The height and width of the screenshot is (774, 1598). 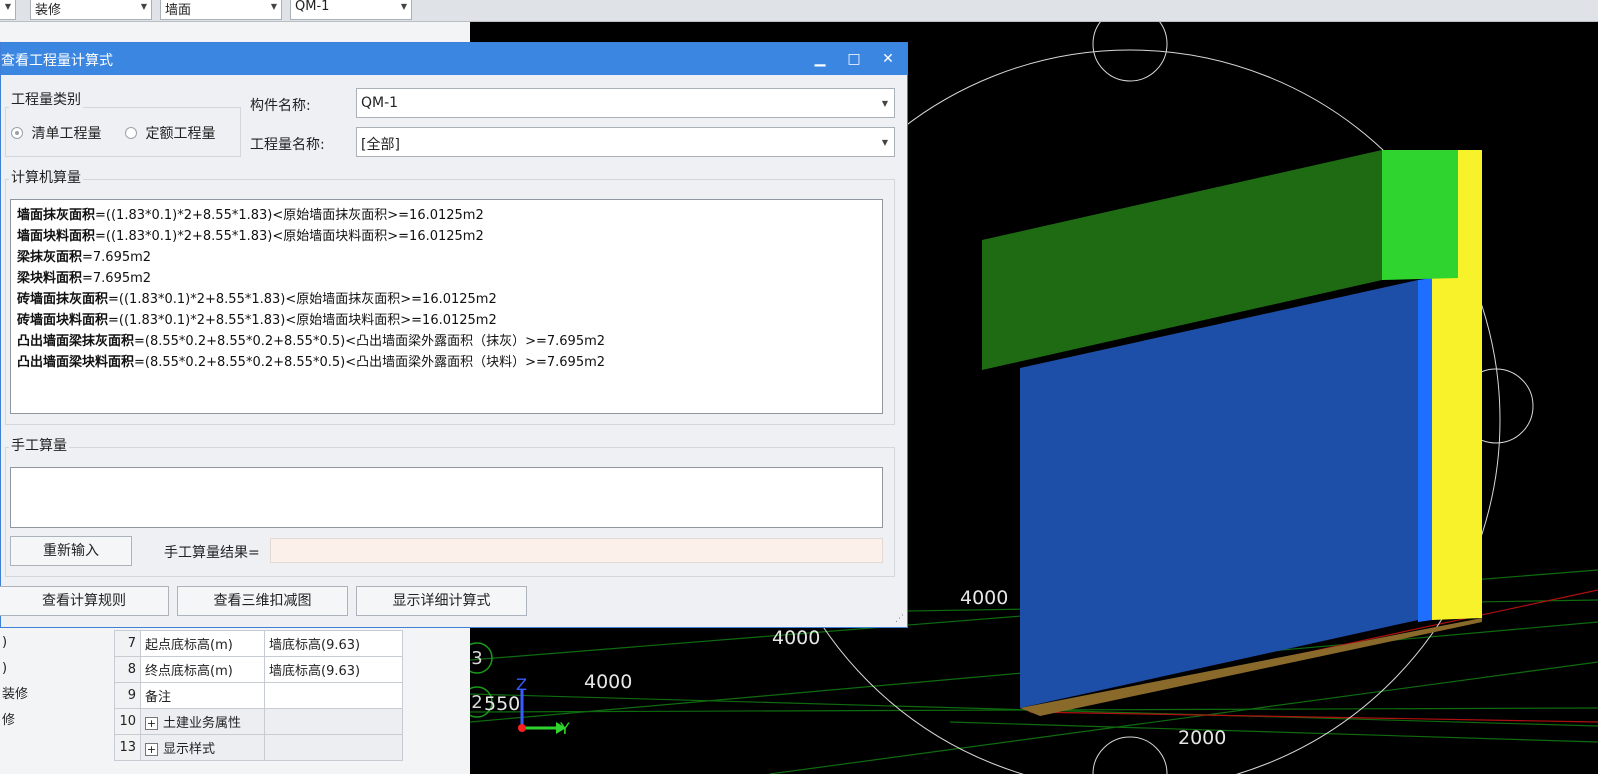 I want to click on property-group-label: 土建业务属性, so click(x=202, y=723).